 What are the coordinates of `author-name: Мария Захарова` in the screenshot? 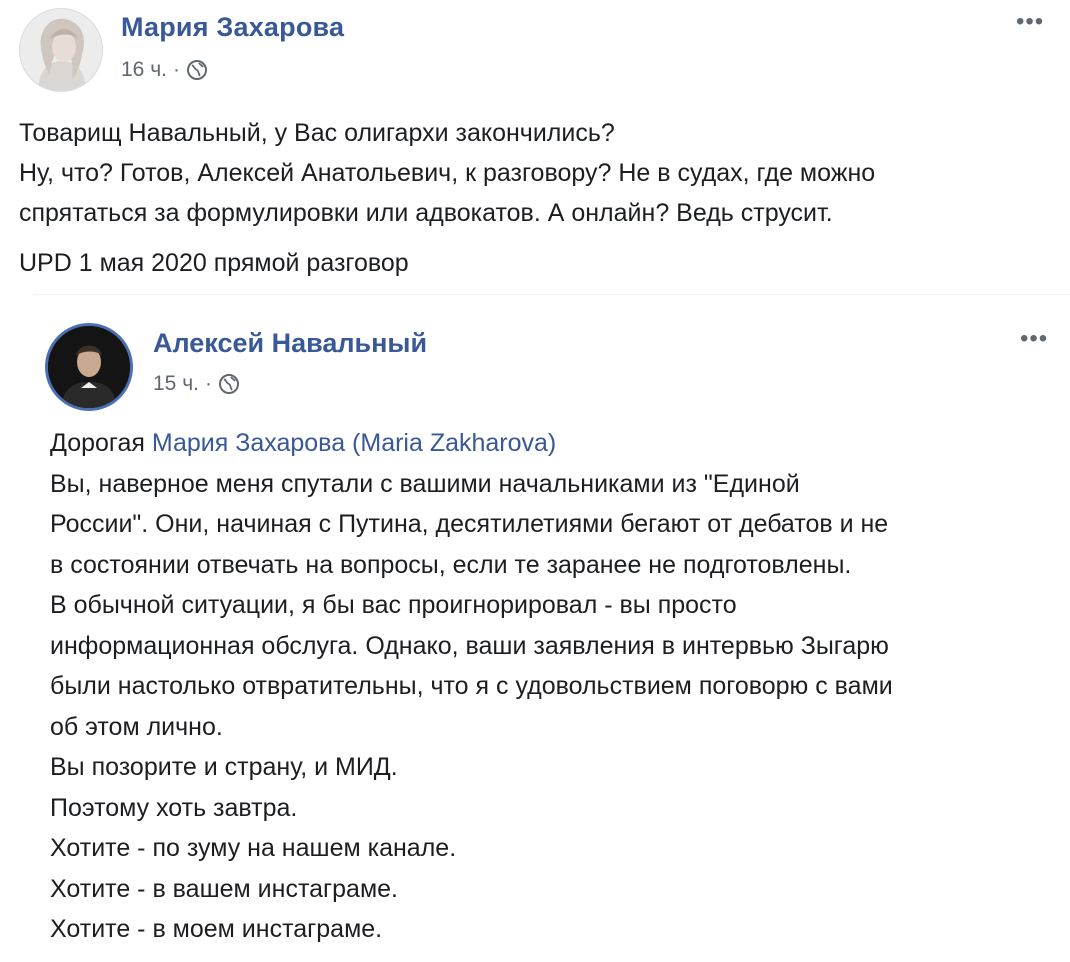 It's located at (232, 27).